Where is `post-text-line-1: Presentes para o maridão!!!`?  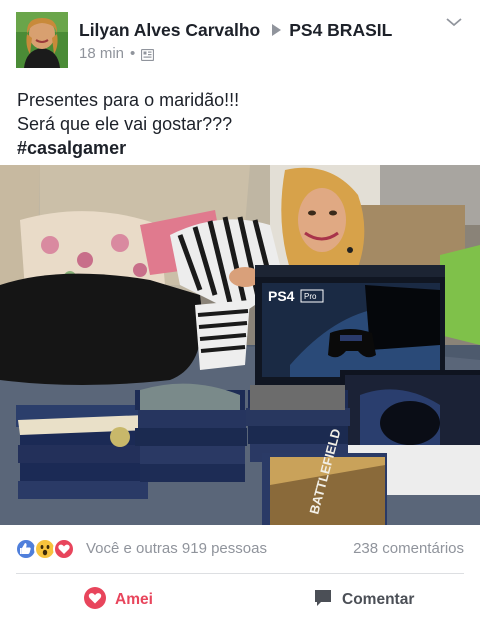 post-text-line-1: Presentes para o maridão!!! is located at coordinates (128, 100).